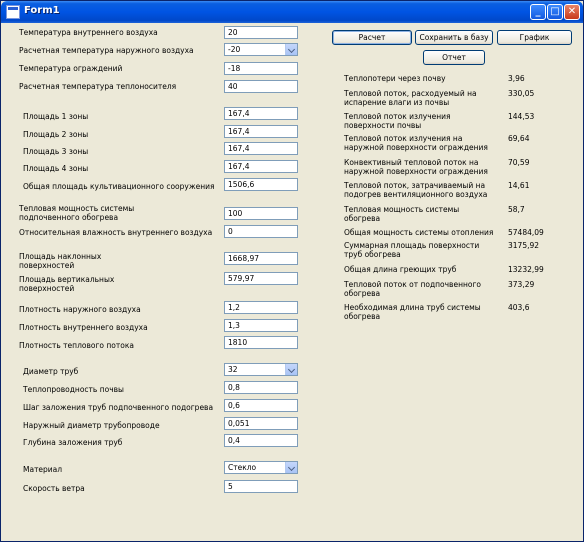  Describe the element at coordinates (73, 389) in the screenshot. I see `soil-conductivity-label: Теплопроводность почвы` at that location.